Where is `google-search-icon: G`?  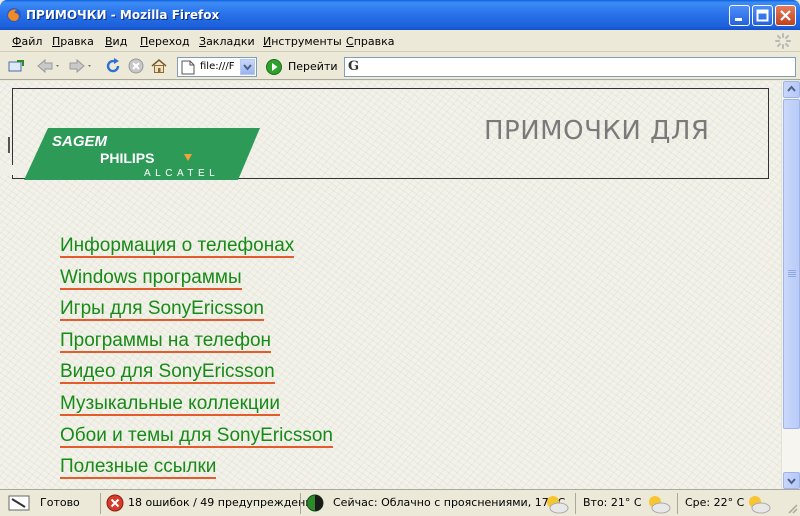 google-search-icon: G is located at coordinates (353, 66).